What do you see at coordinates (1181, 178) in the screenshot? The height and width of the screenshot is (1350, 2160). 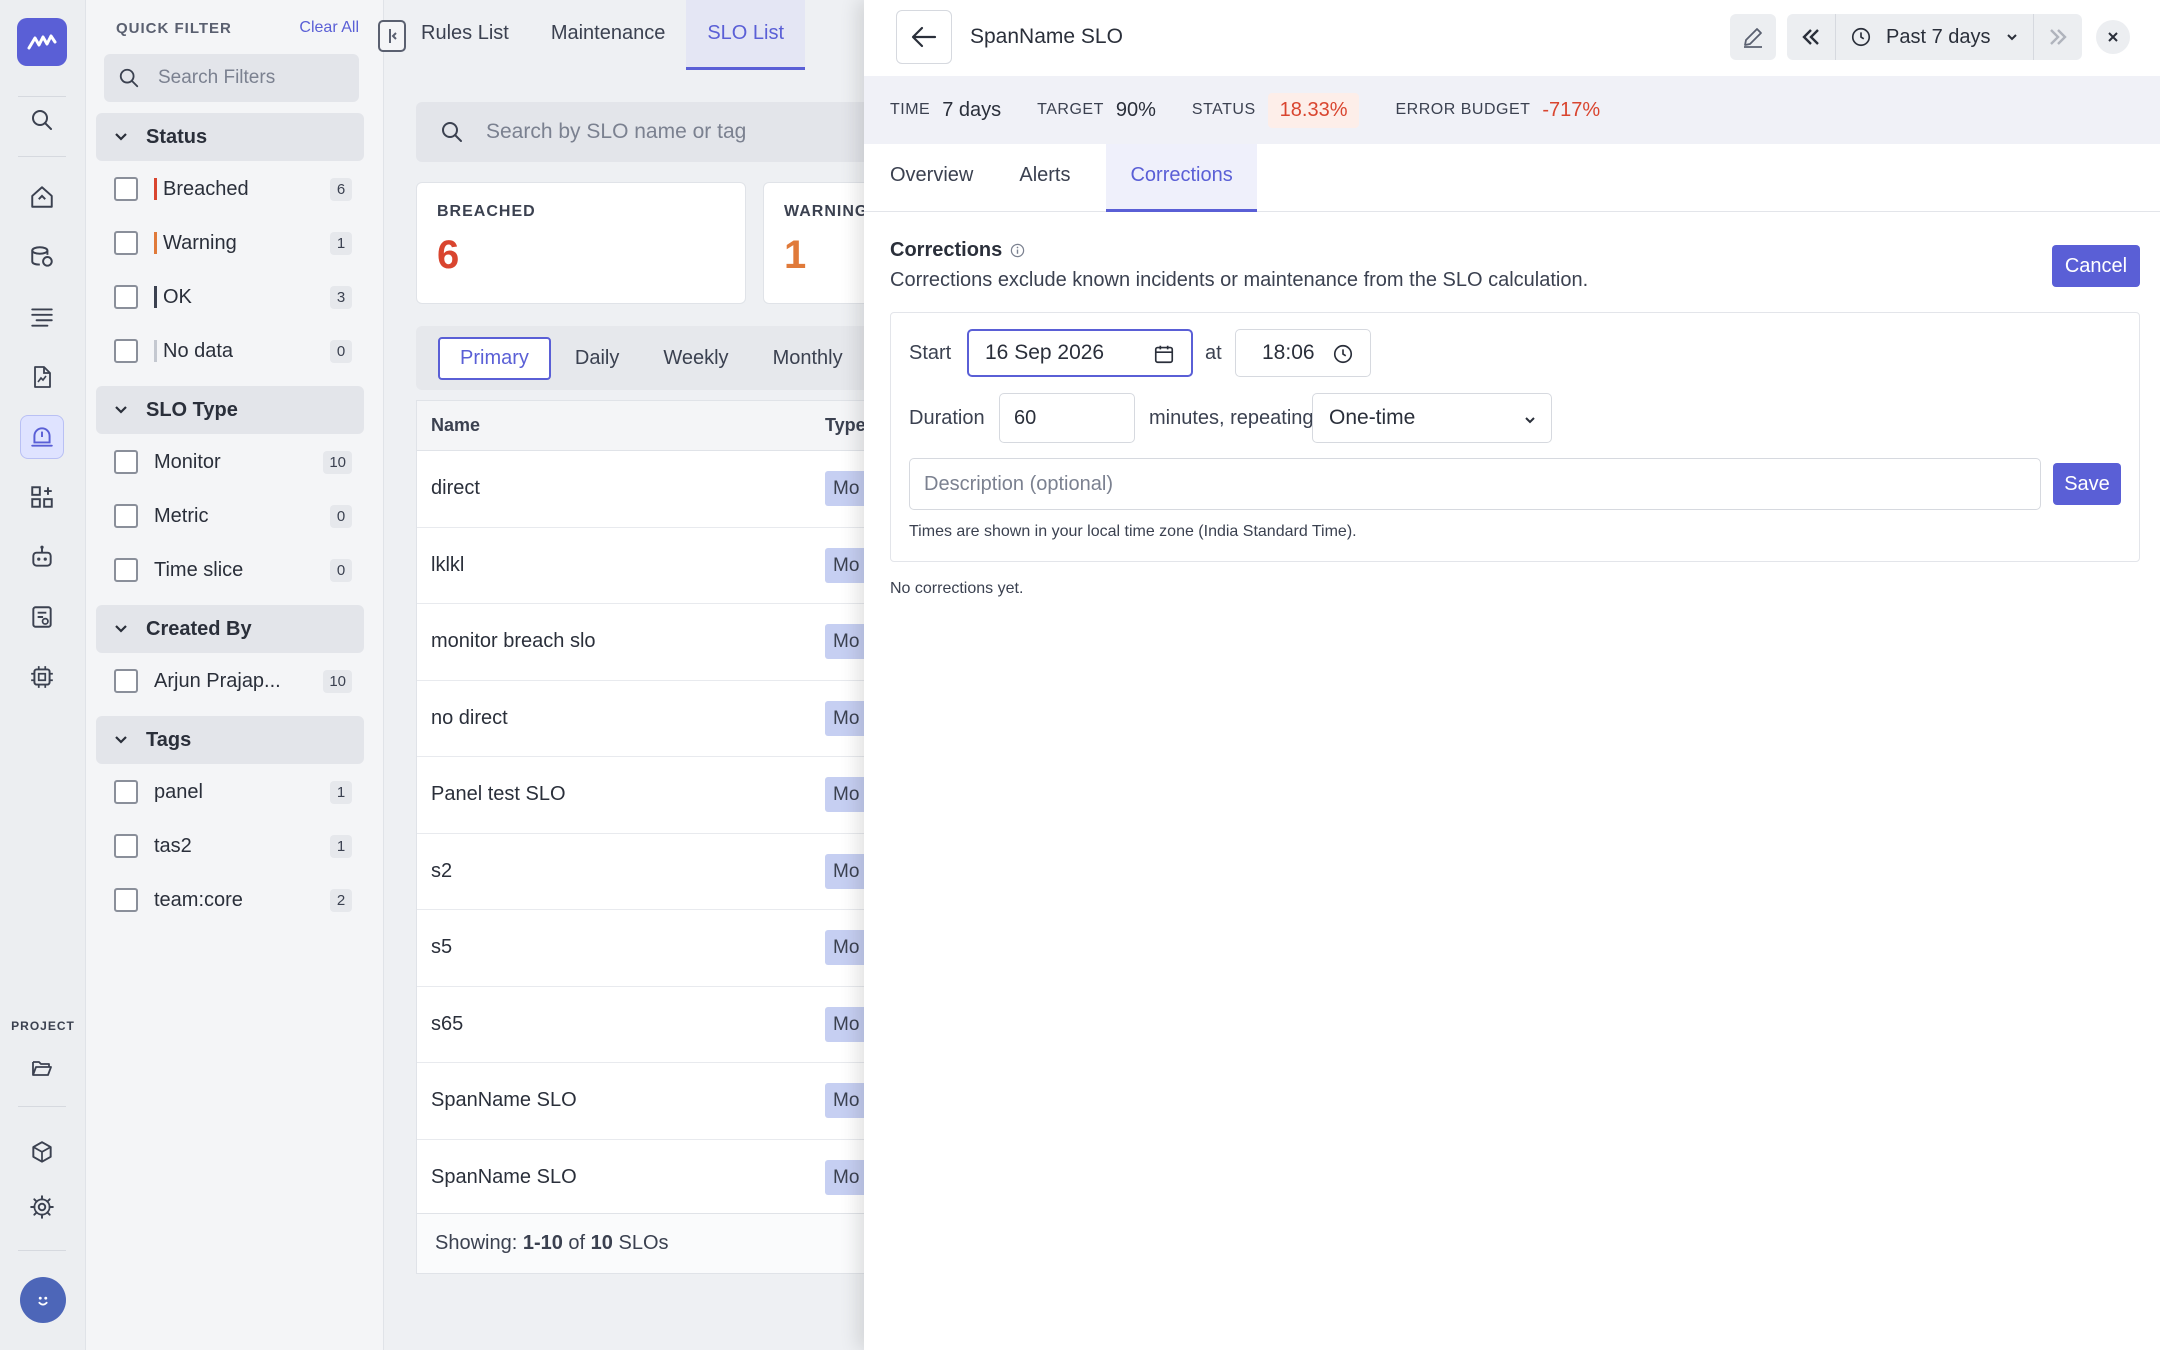 I see `tab-corrections: Corrections` at bounding box center [1181, 178].